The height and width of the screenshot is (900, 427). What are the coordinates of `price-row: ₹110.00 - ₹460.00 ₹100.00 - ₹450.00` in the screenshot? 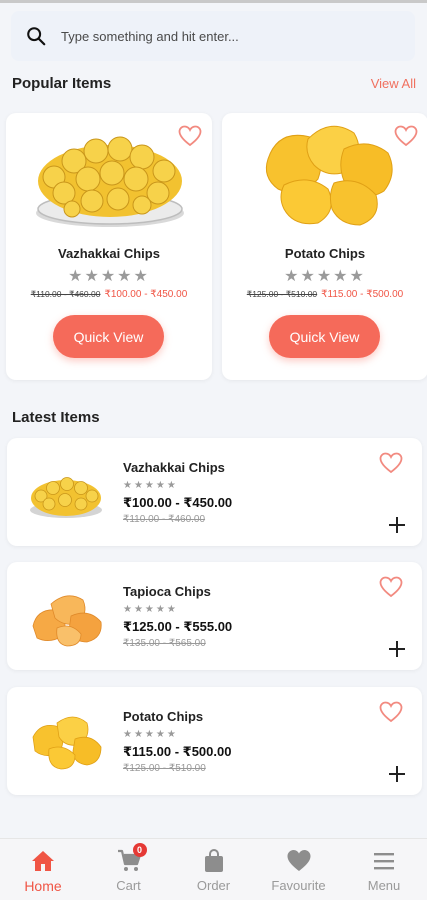 It's located at (109, 294).